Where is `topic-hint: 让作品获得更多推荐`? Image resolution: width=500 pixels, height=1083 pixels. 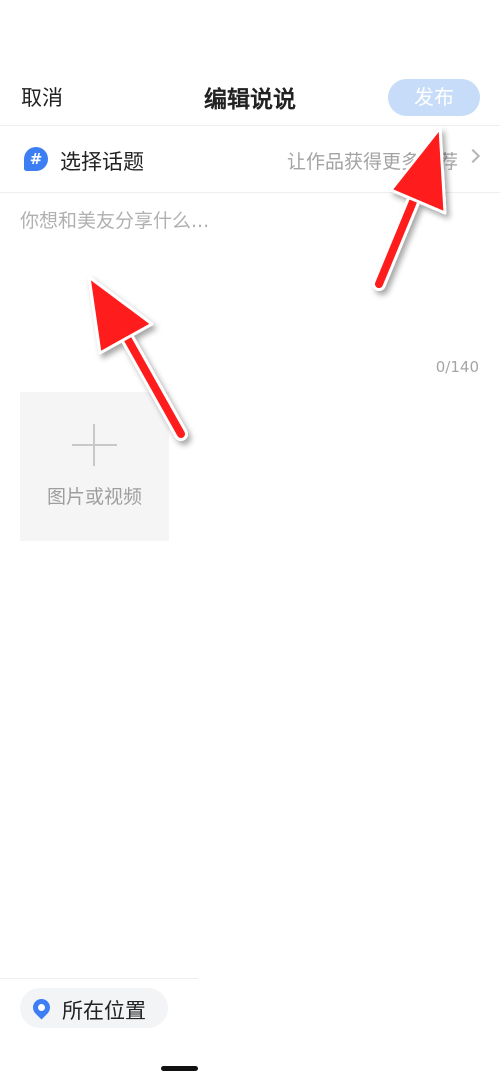
topic-hint: 让作品获得更多推荐 is located at coordinates (372, 162).